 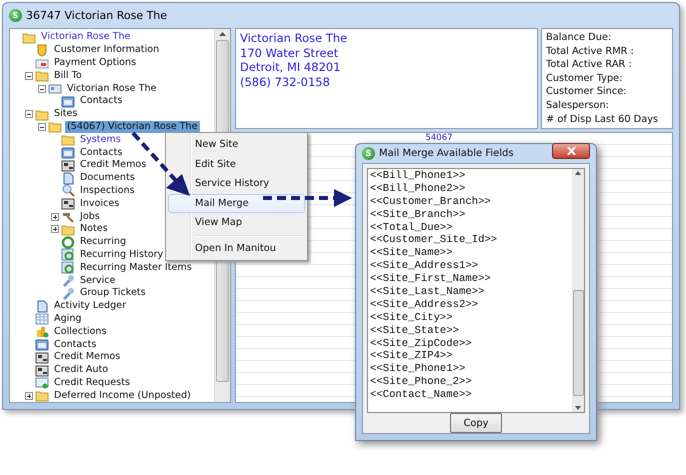 I want to click on summary-label: # of Disp Last 60 Days, so click(x=603, y=119).